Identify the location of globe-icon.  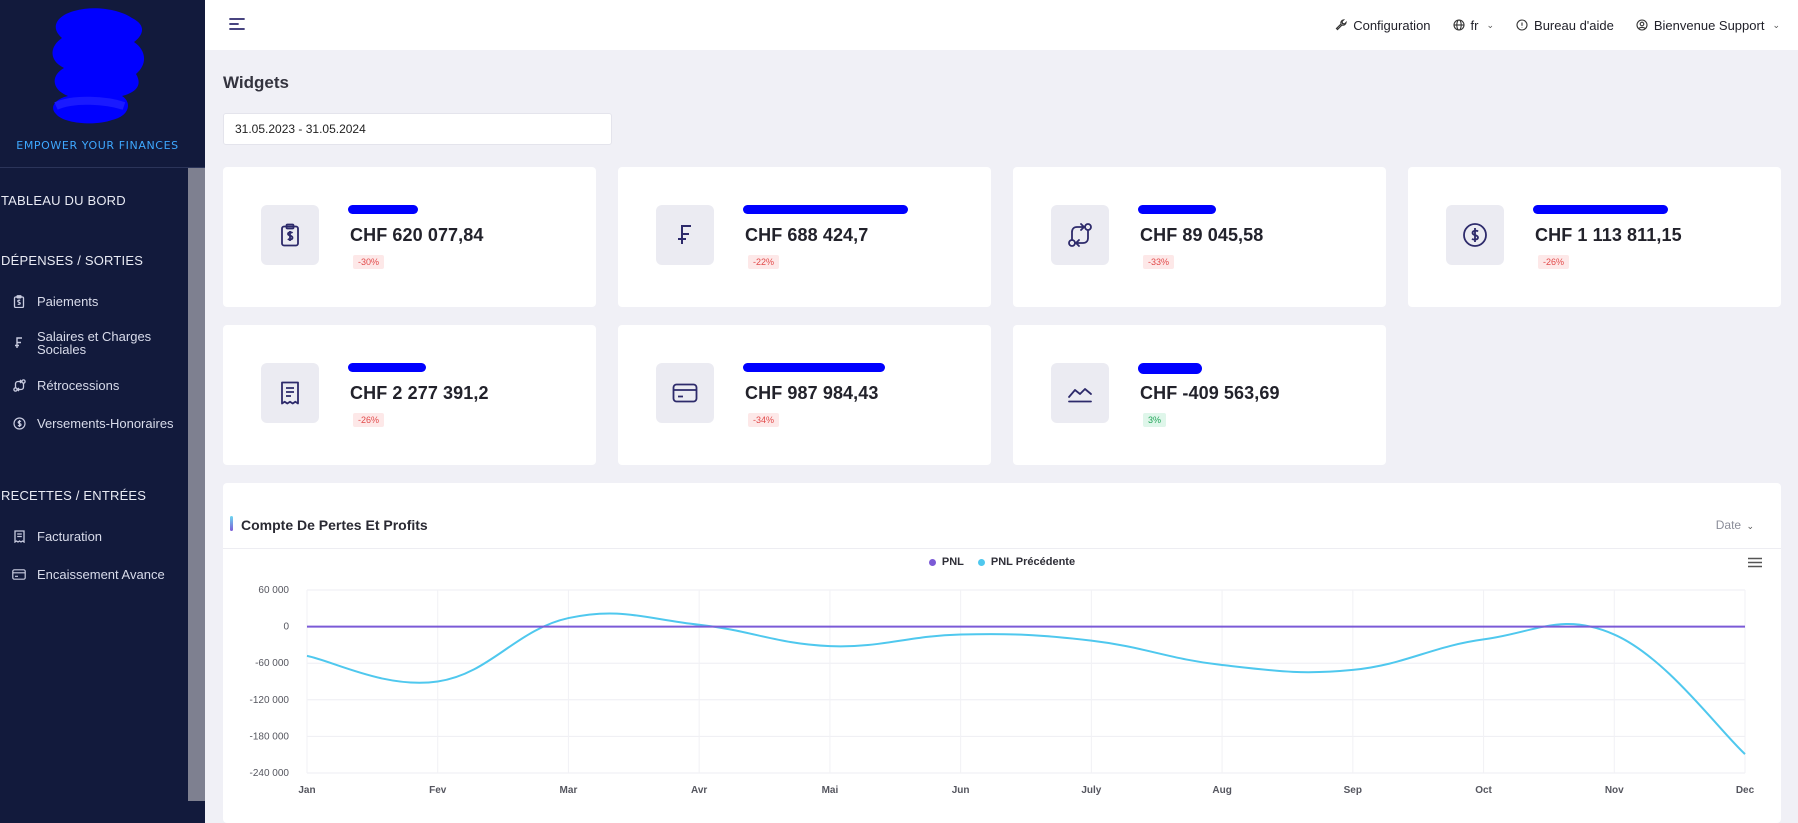
(1458, 25).